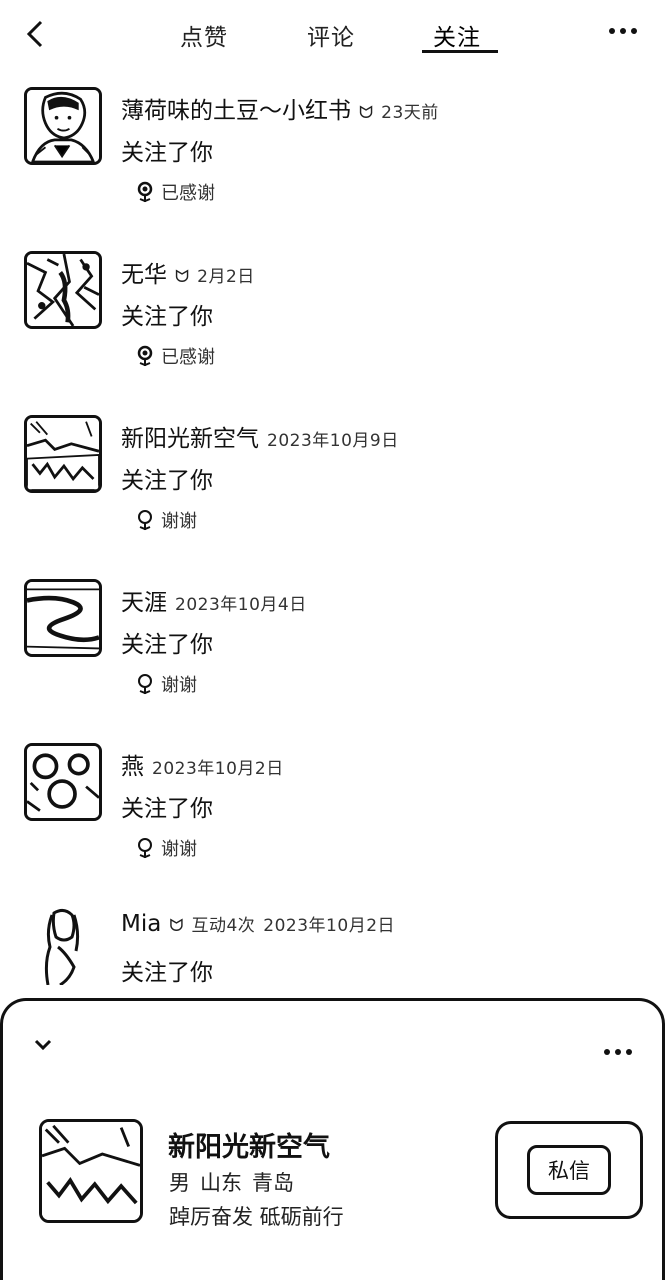 This screenshot has height=1280, width=665. Describe the element at coordinates (273, 1183) in the screenshot. I see `profile-city: 青岛` at that location.